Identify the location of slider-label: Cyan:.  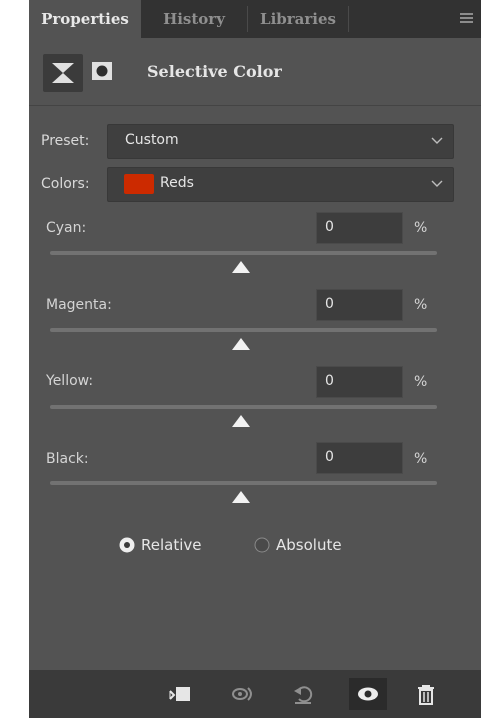
(66, 228).